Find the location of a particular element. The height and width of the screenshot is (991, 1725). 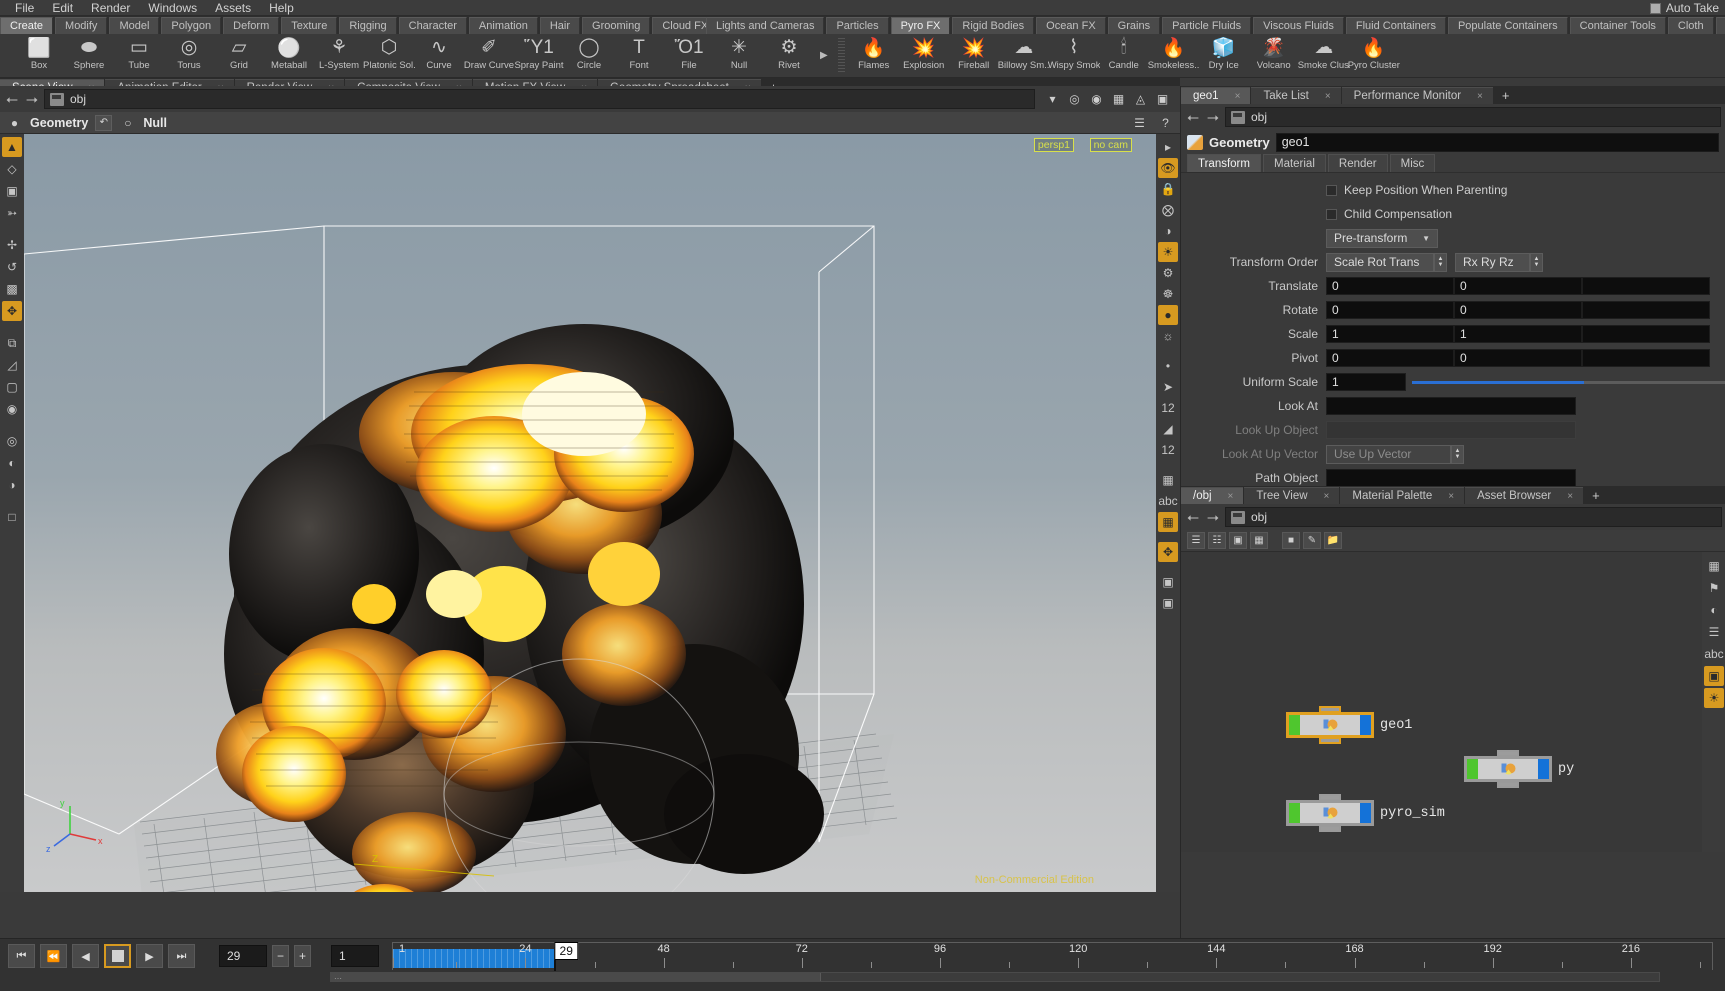

lock-icon: 🔒 is located at coordinates (1168, 189).